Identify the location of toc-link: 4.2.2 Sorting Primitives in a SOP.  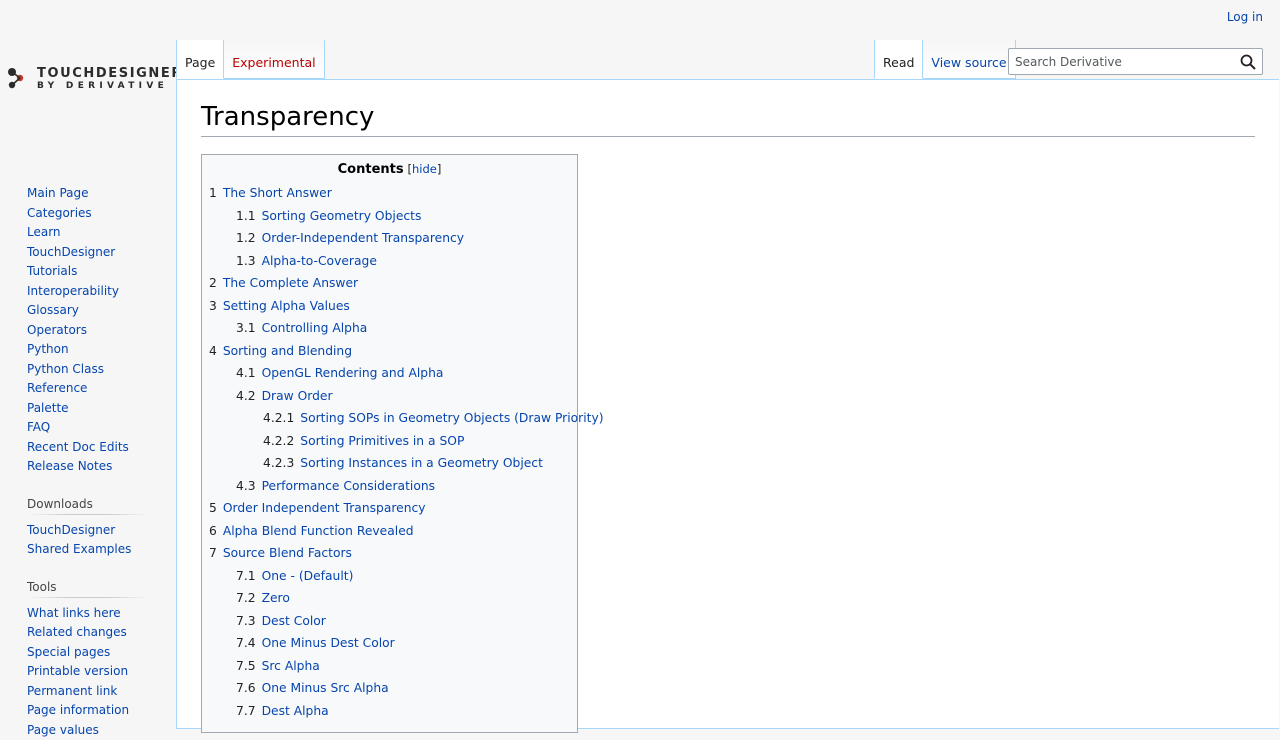
(363, 441).